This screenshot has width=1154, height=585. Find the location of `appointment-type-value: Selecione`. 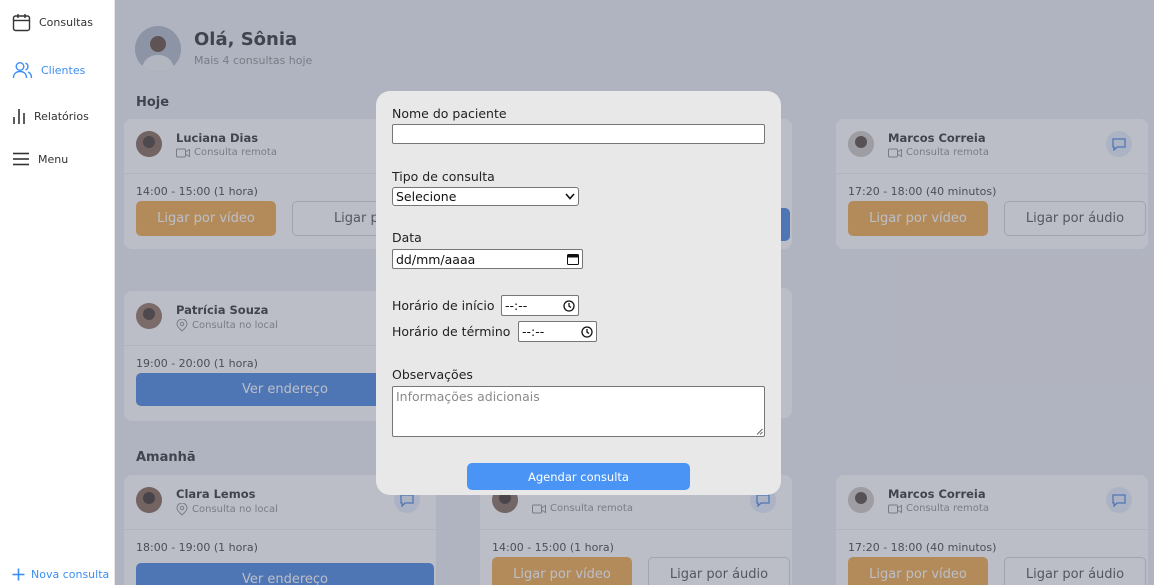

appointment-type-value: Selecione is located at coordinates (426, 196).